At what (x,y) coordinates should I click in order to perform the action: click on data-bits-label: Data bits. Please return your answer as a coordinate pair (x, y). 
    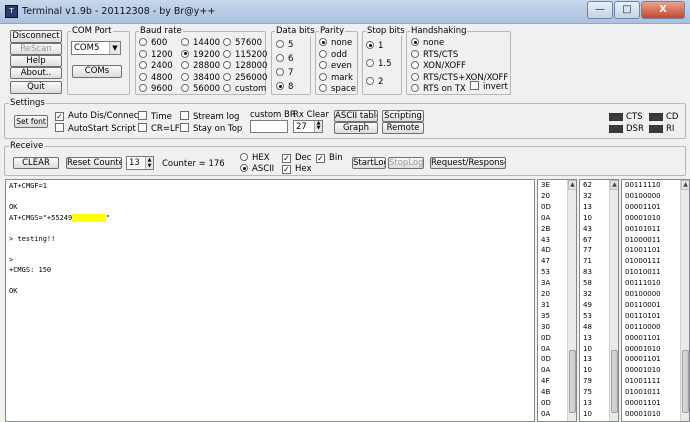
    Looking at the image, I should click on (295, 31).